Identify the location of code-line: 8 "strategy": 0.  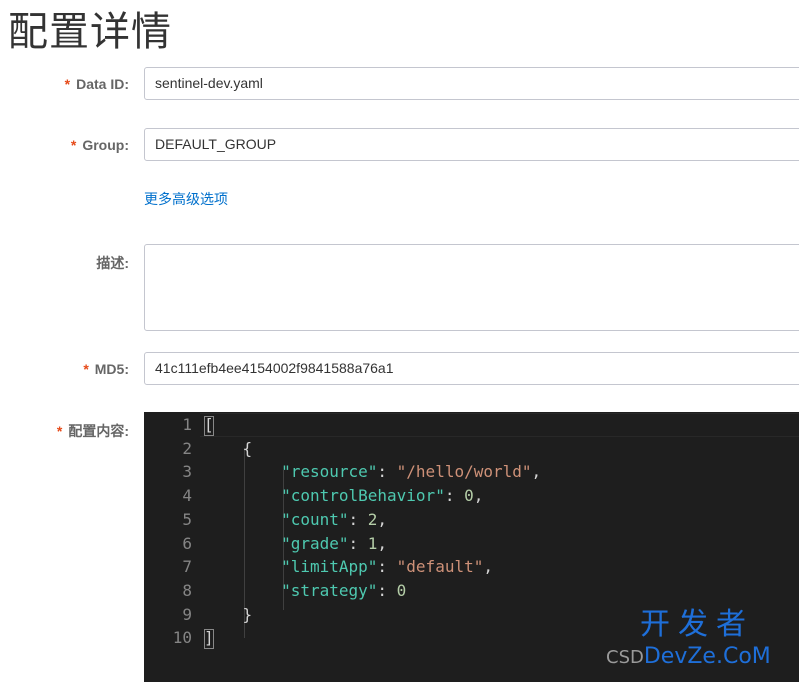
(471, 591).